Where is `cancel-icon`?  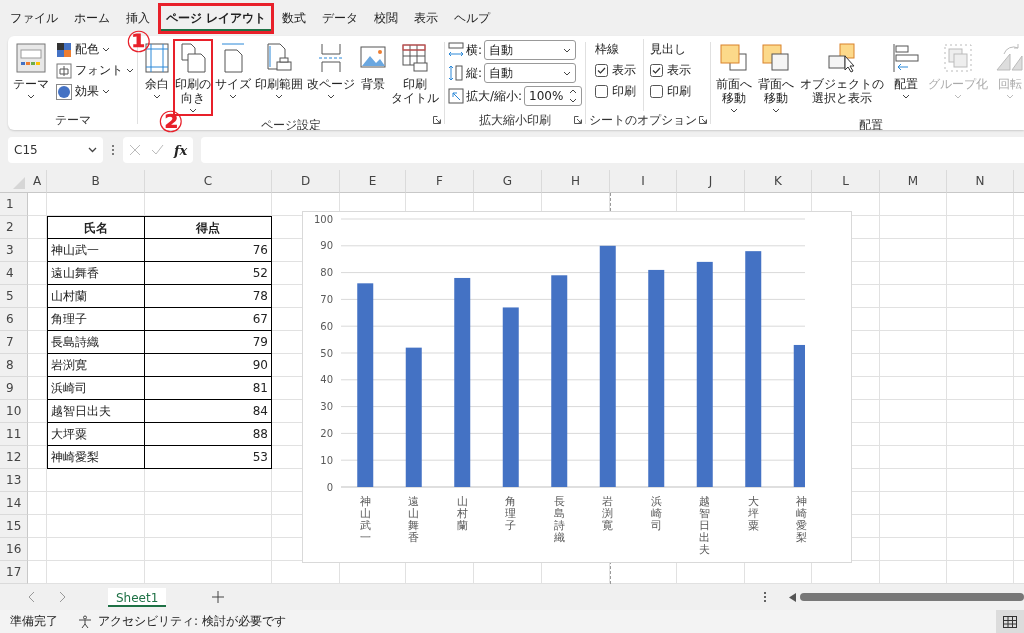
cancel-icon is located at coordinates (135, 150).